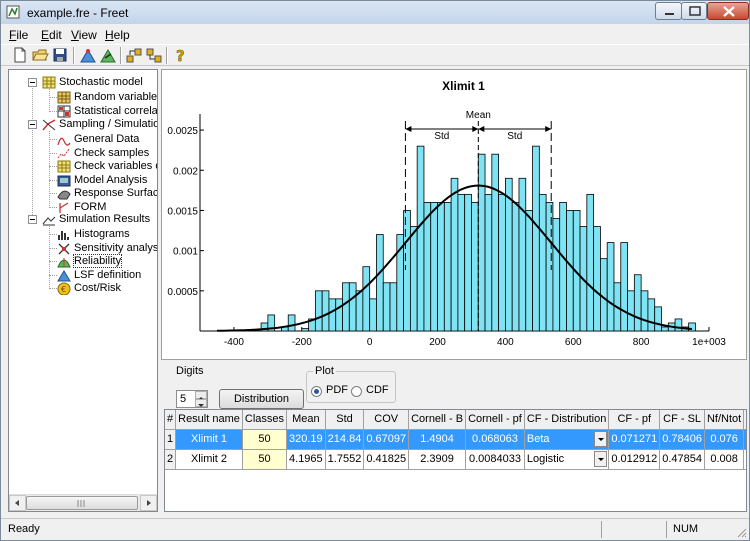 The image size is (750, 541). What do you see at coordinates (20, 55) in the screenshot?
I see `new-file-icon` at bounding box center [20, 55].